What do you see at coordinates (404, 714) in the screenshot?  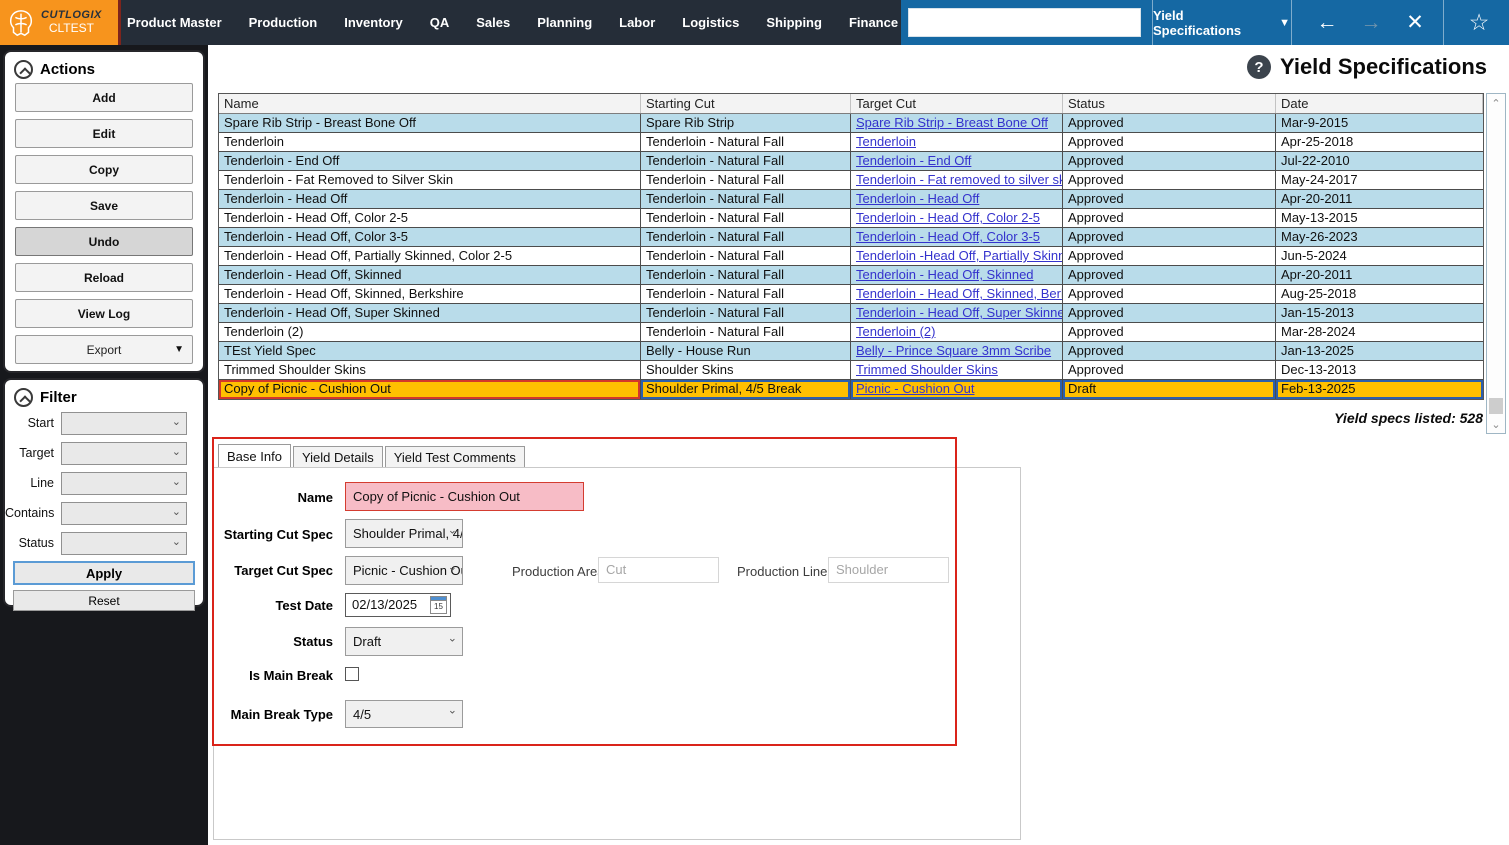 I see `main-break-type-select: 4/5 ⌄` at bounding box center [404, 714].